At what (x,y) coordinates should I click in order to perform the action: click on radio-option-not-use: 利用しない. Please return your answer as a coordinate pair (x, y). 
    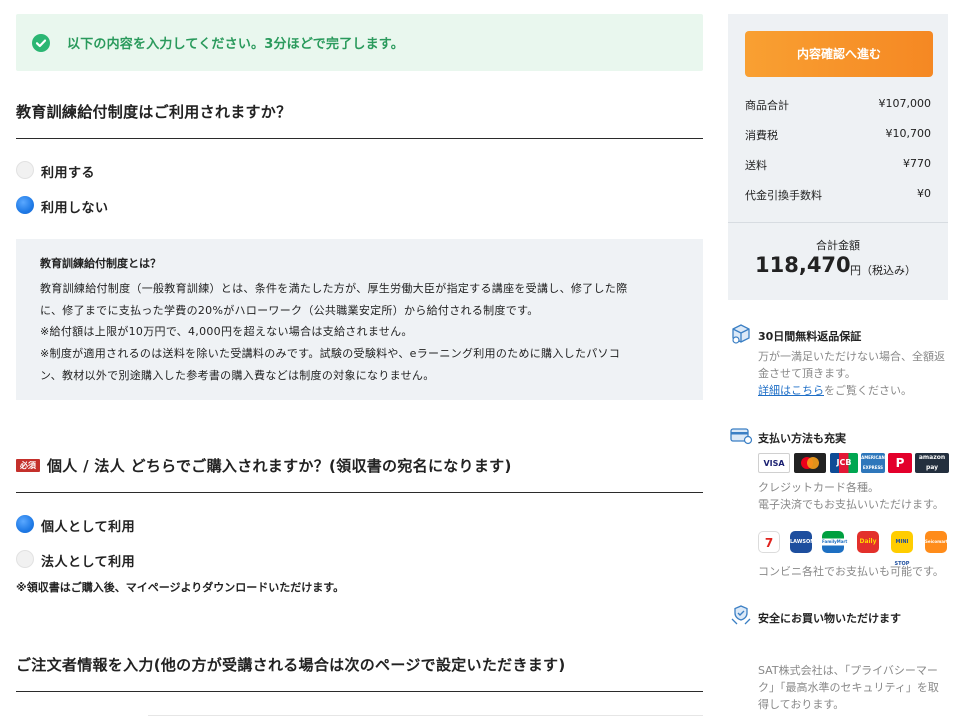
    Looking at the image, I should click on (86, 206).